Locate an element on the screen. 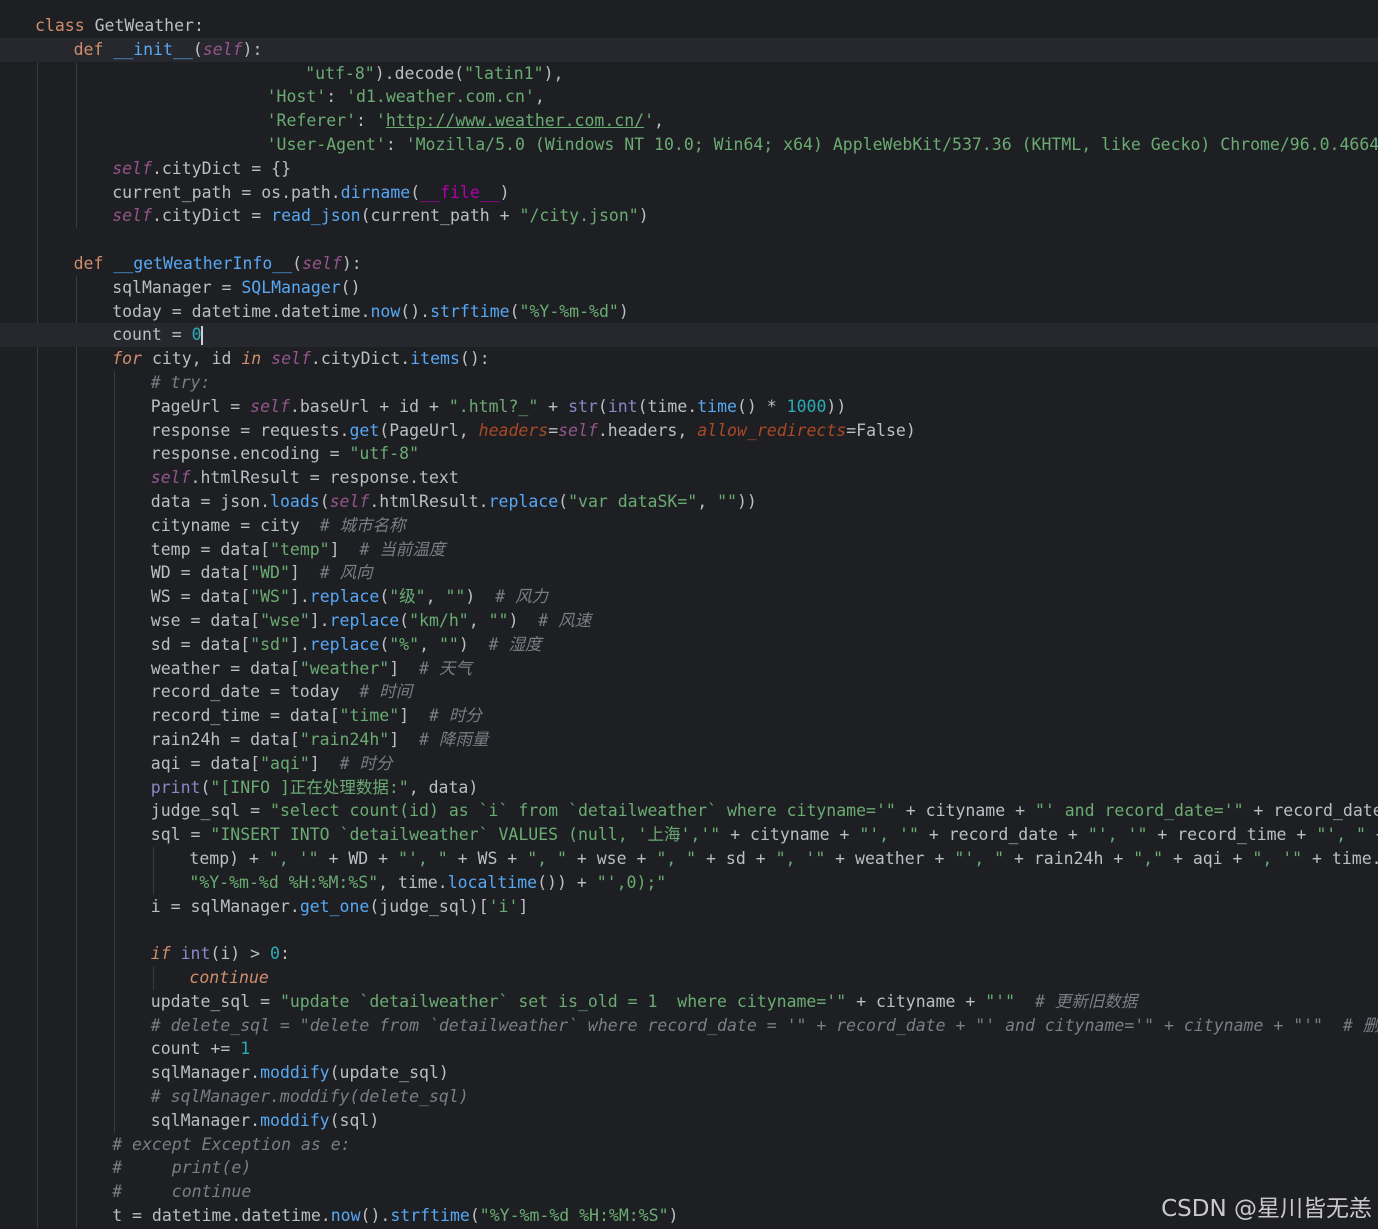  code-token: "', " is located at coordinates (979, 858).